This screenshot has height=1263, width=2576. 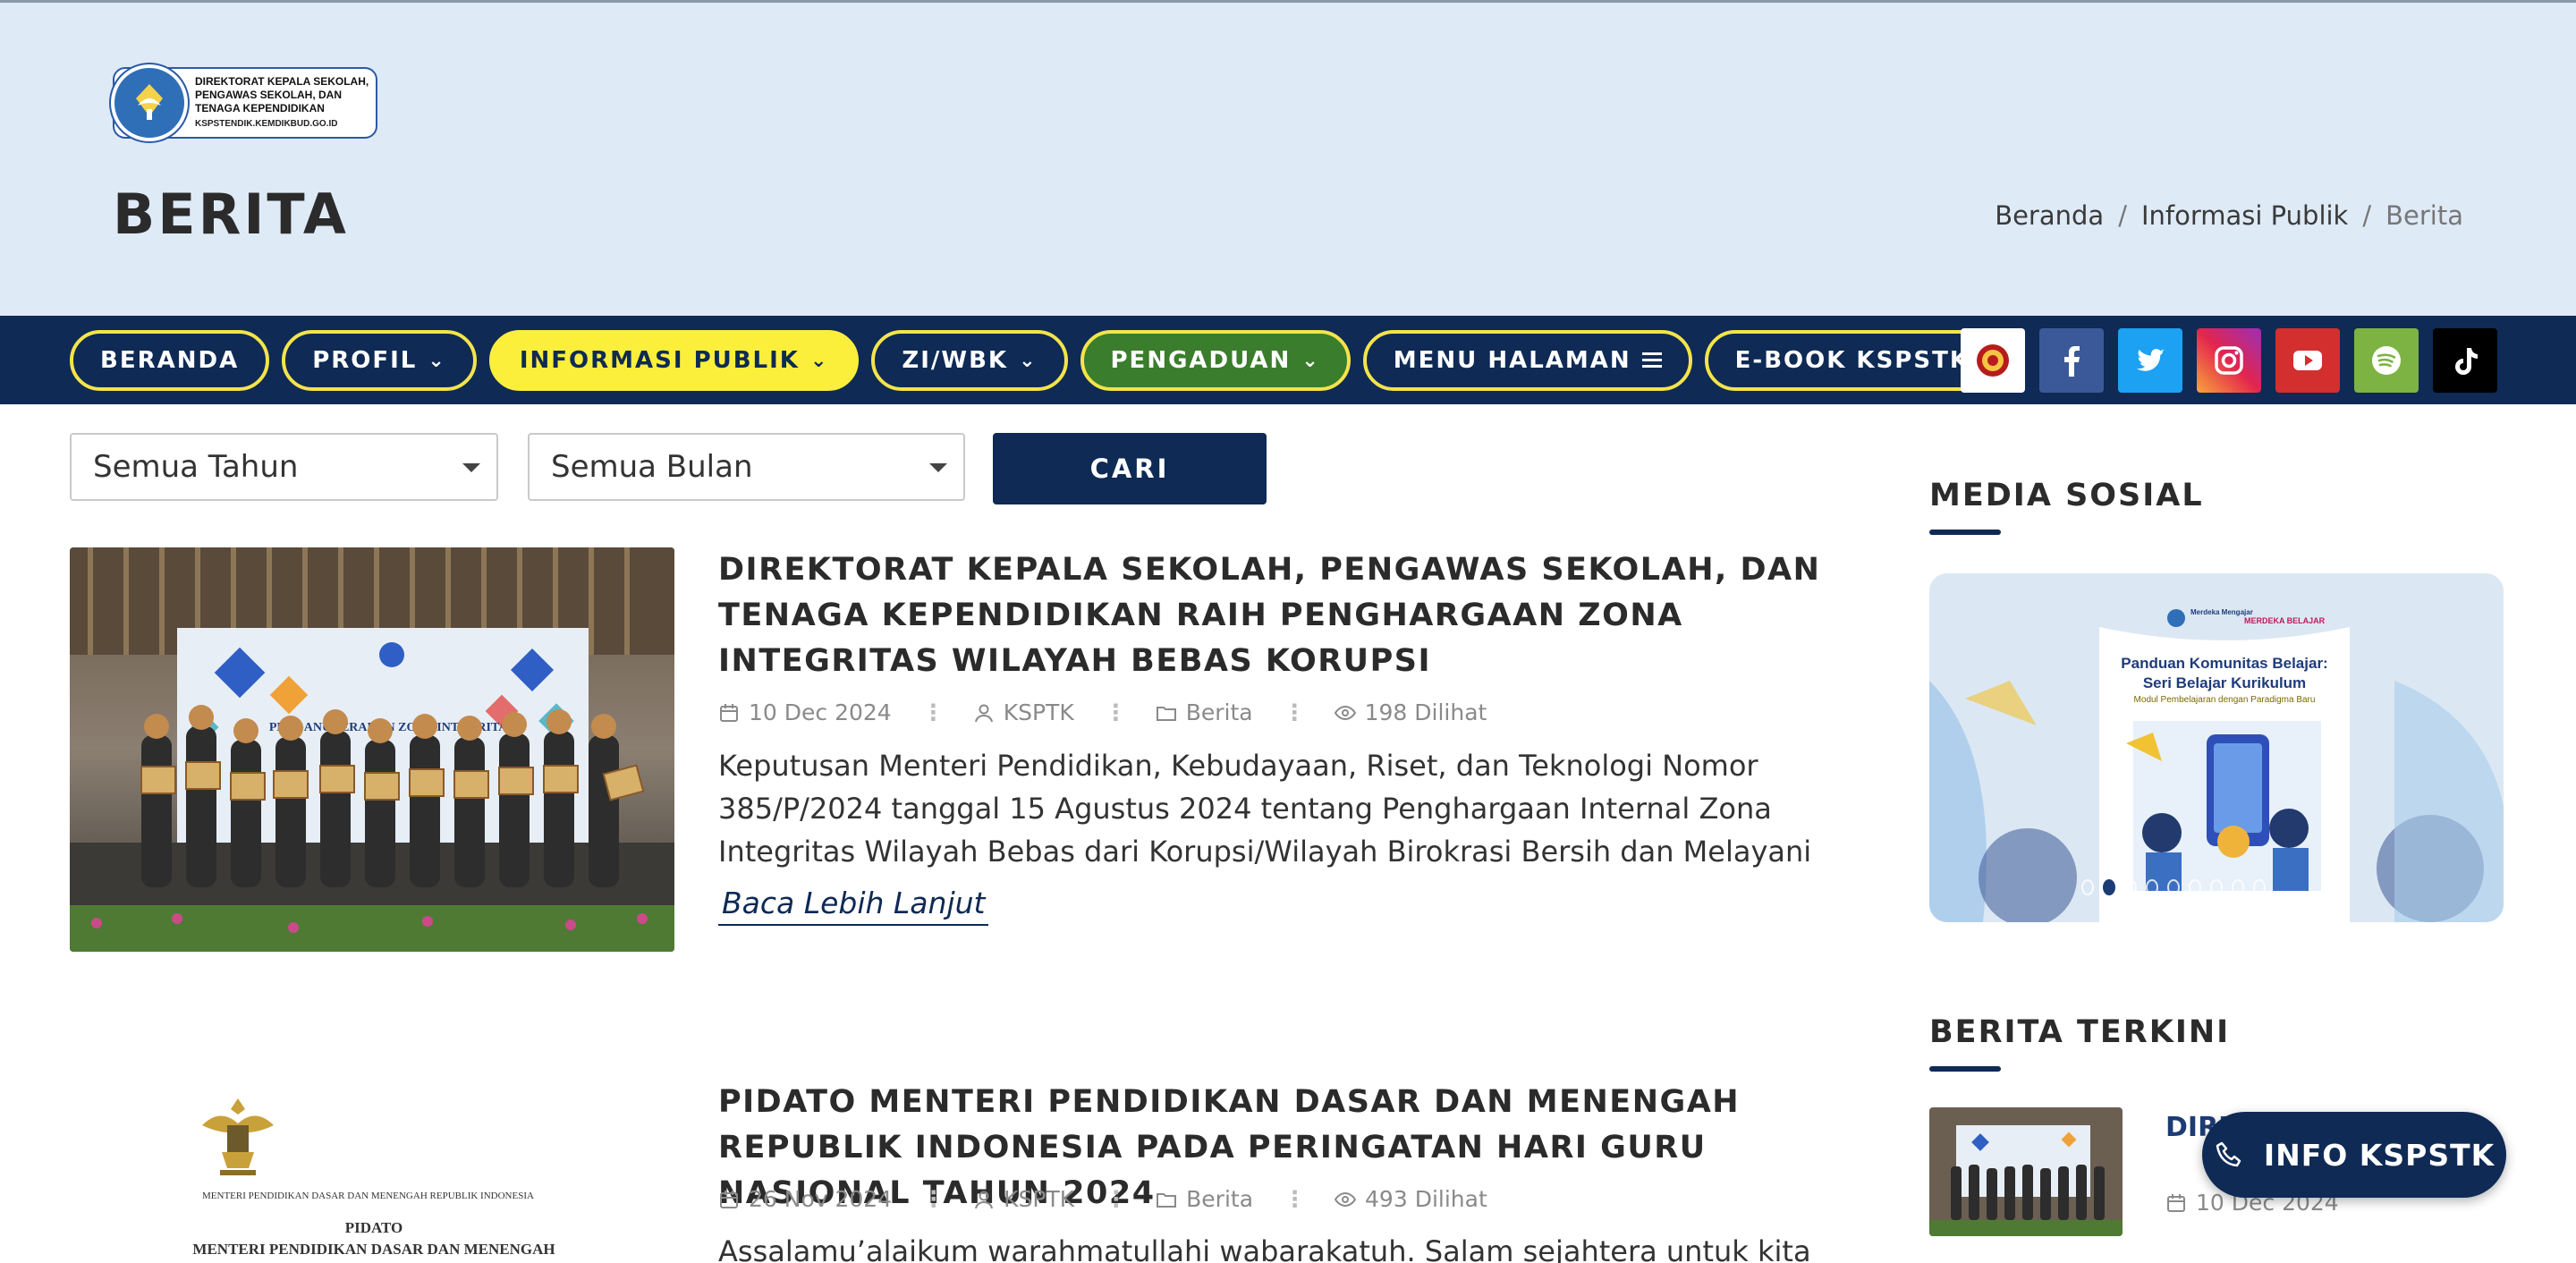 I want to click on caret-down-icon, so click(x=938, y=468).